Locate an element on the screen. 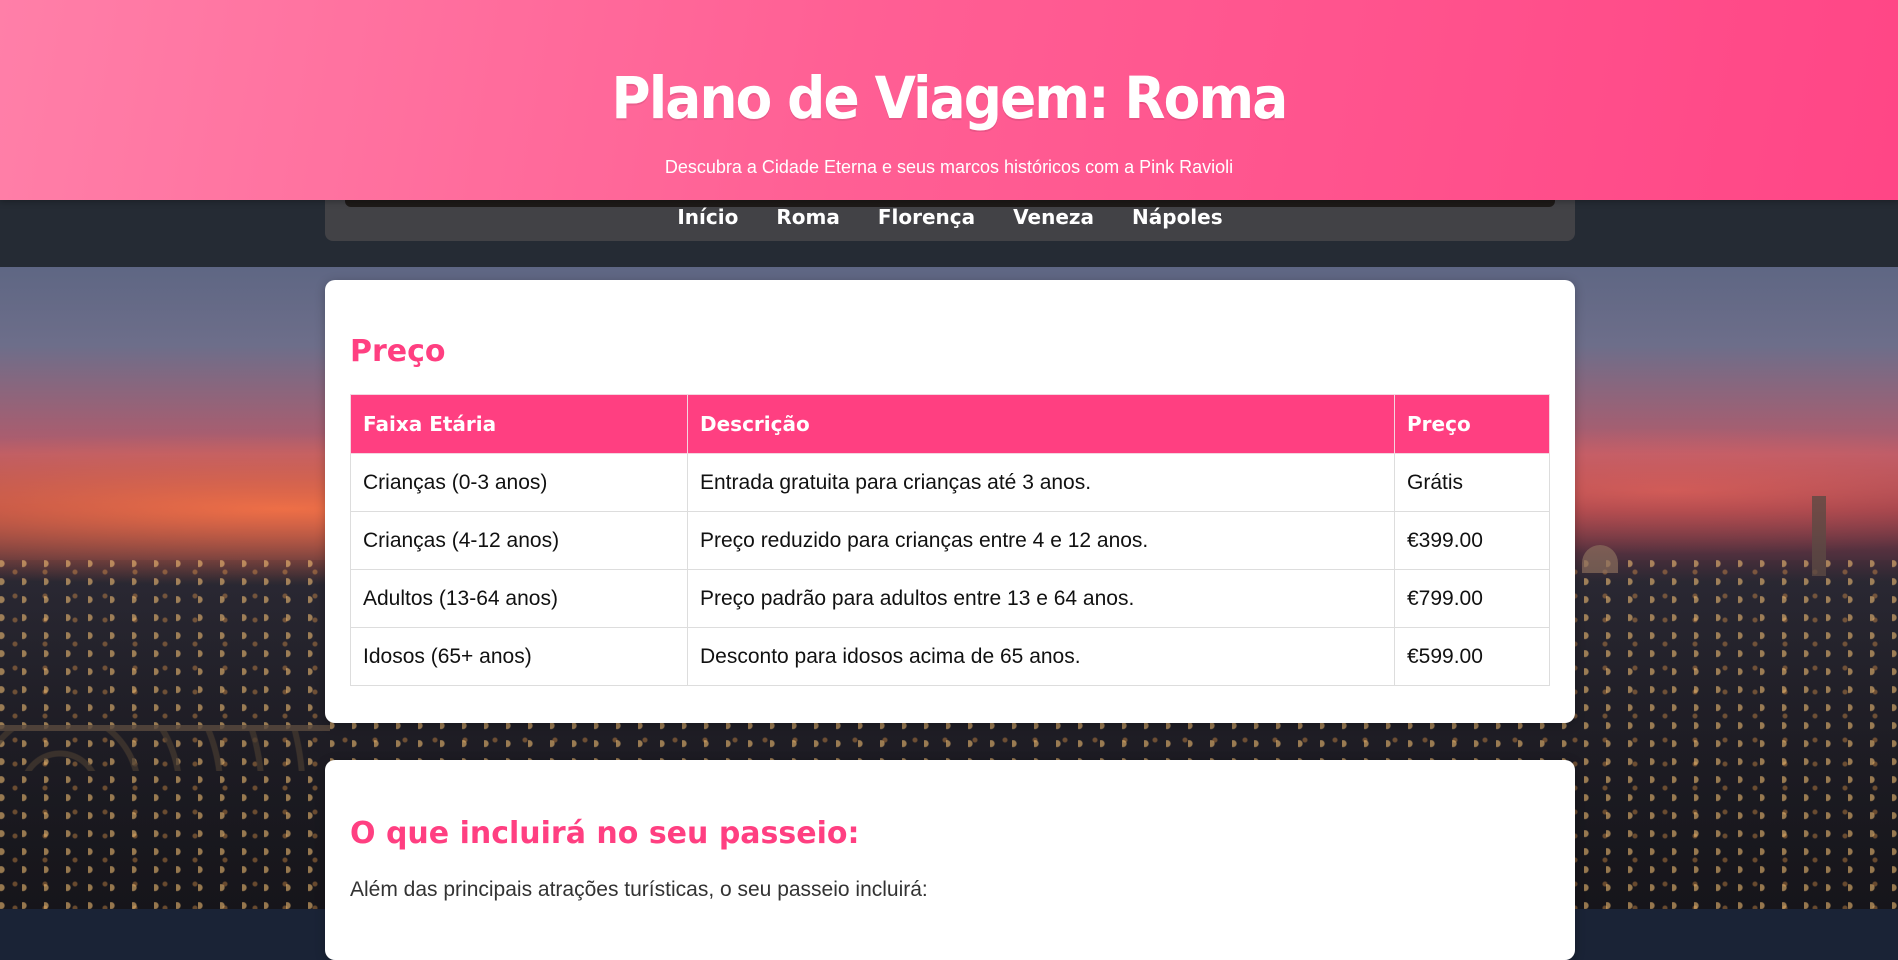  table-cell-price: €599.00 is located at coordinates (1472, 656).